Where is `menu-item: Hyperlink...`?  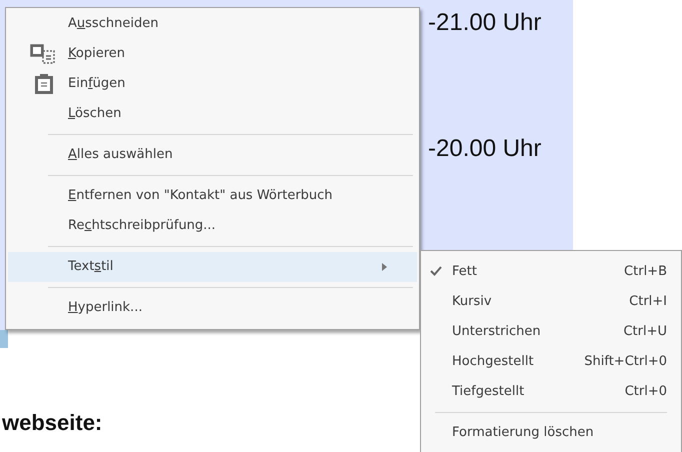
menu-item: Hyperlink... is located at coordinates (212, 308).